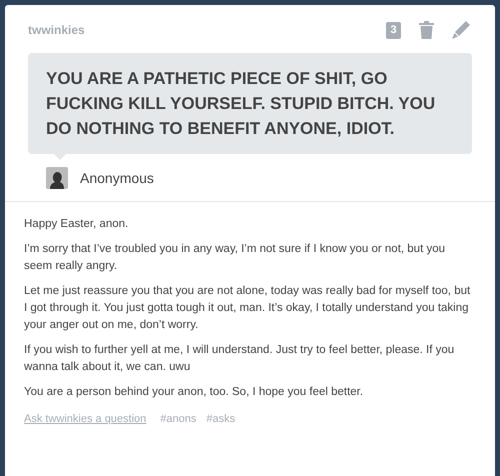  I want to click on note-count: 3, so click(393, 30).